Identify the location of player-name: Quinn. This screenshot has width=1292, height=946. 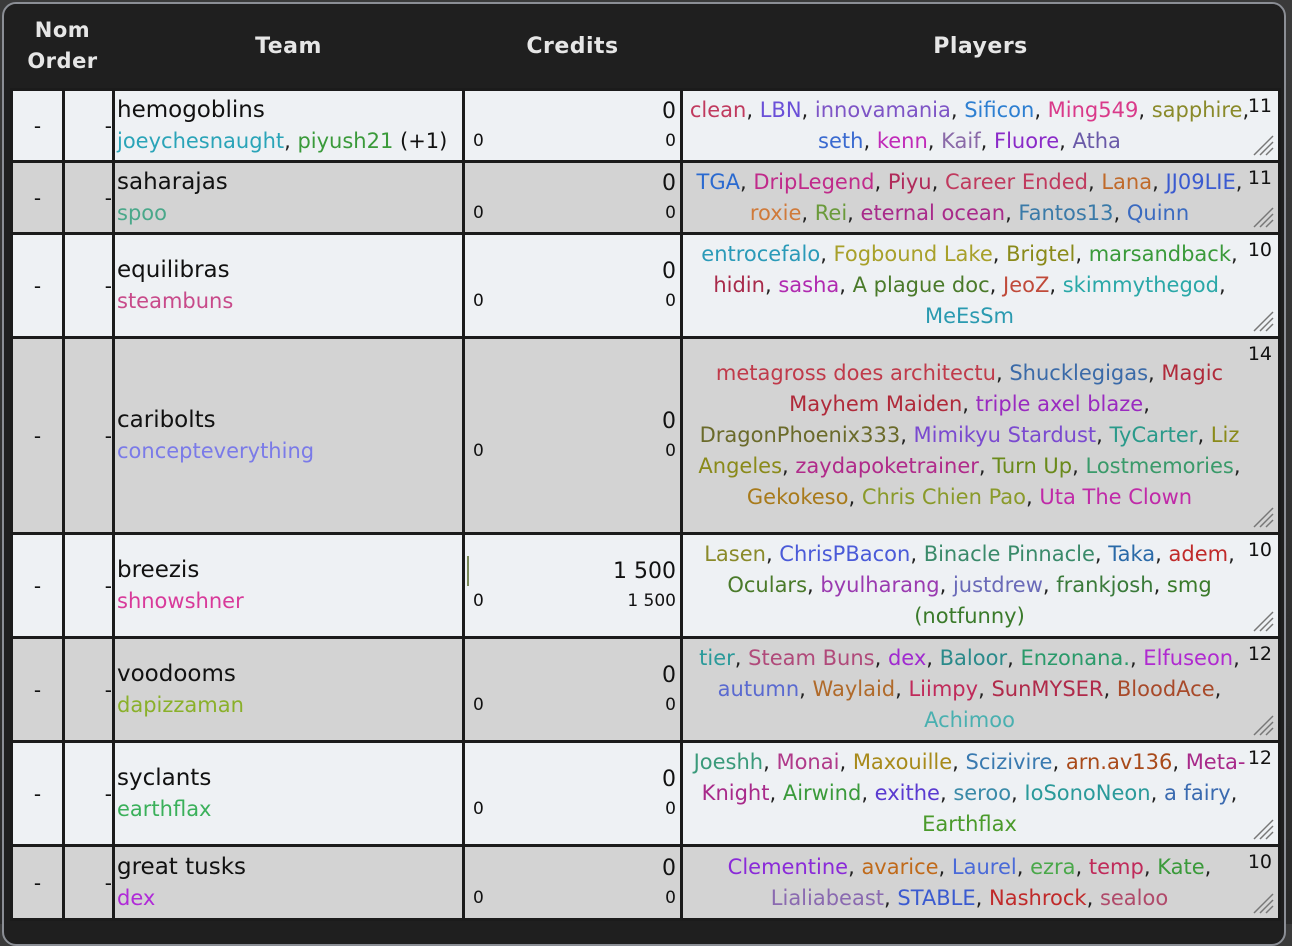
(1158, 213).